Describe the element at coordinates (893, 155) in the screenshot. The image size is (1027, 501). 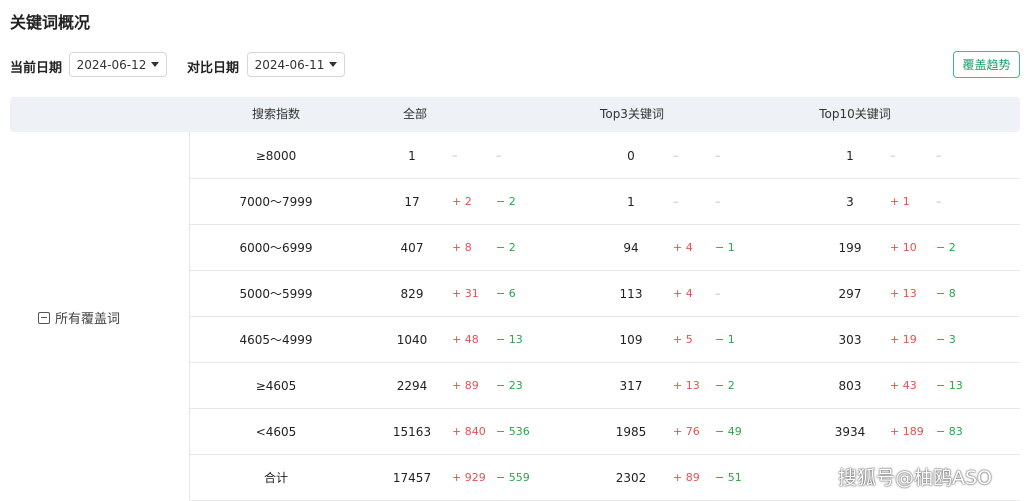
I see `top10-increase: –` at that location.